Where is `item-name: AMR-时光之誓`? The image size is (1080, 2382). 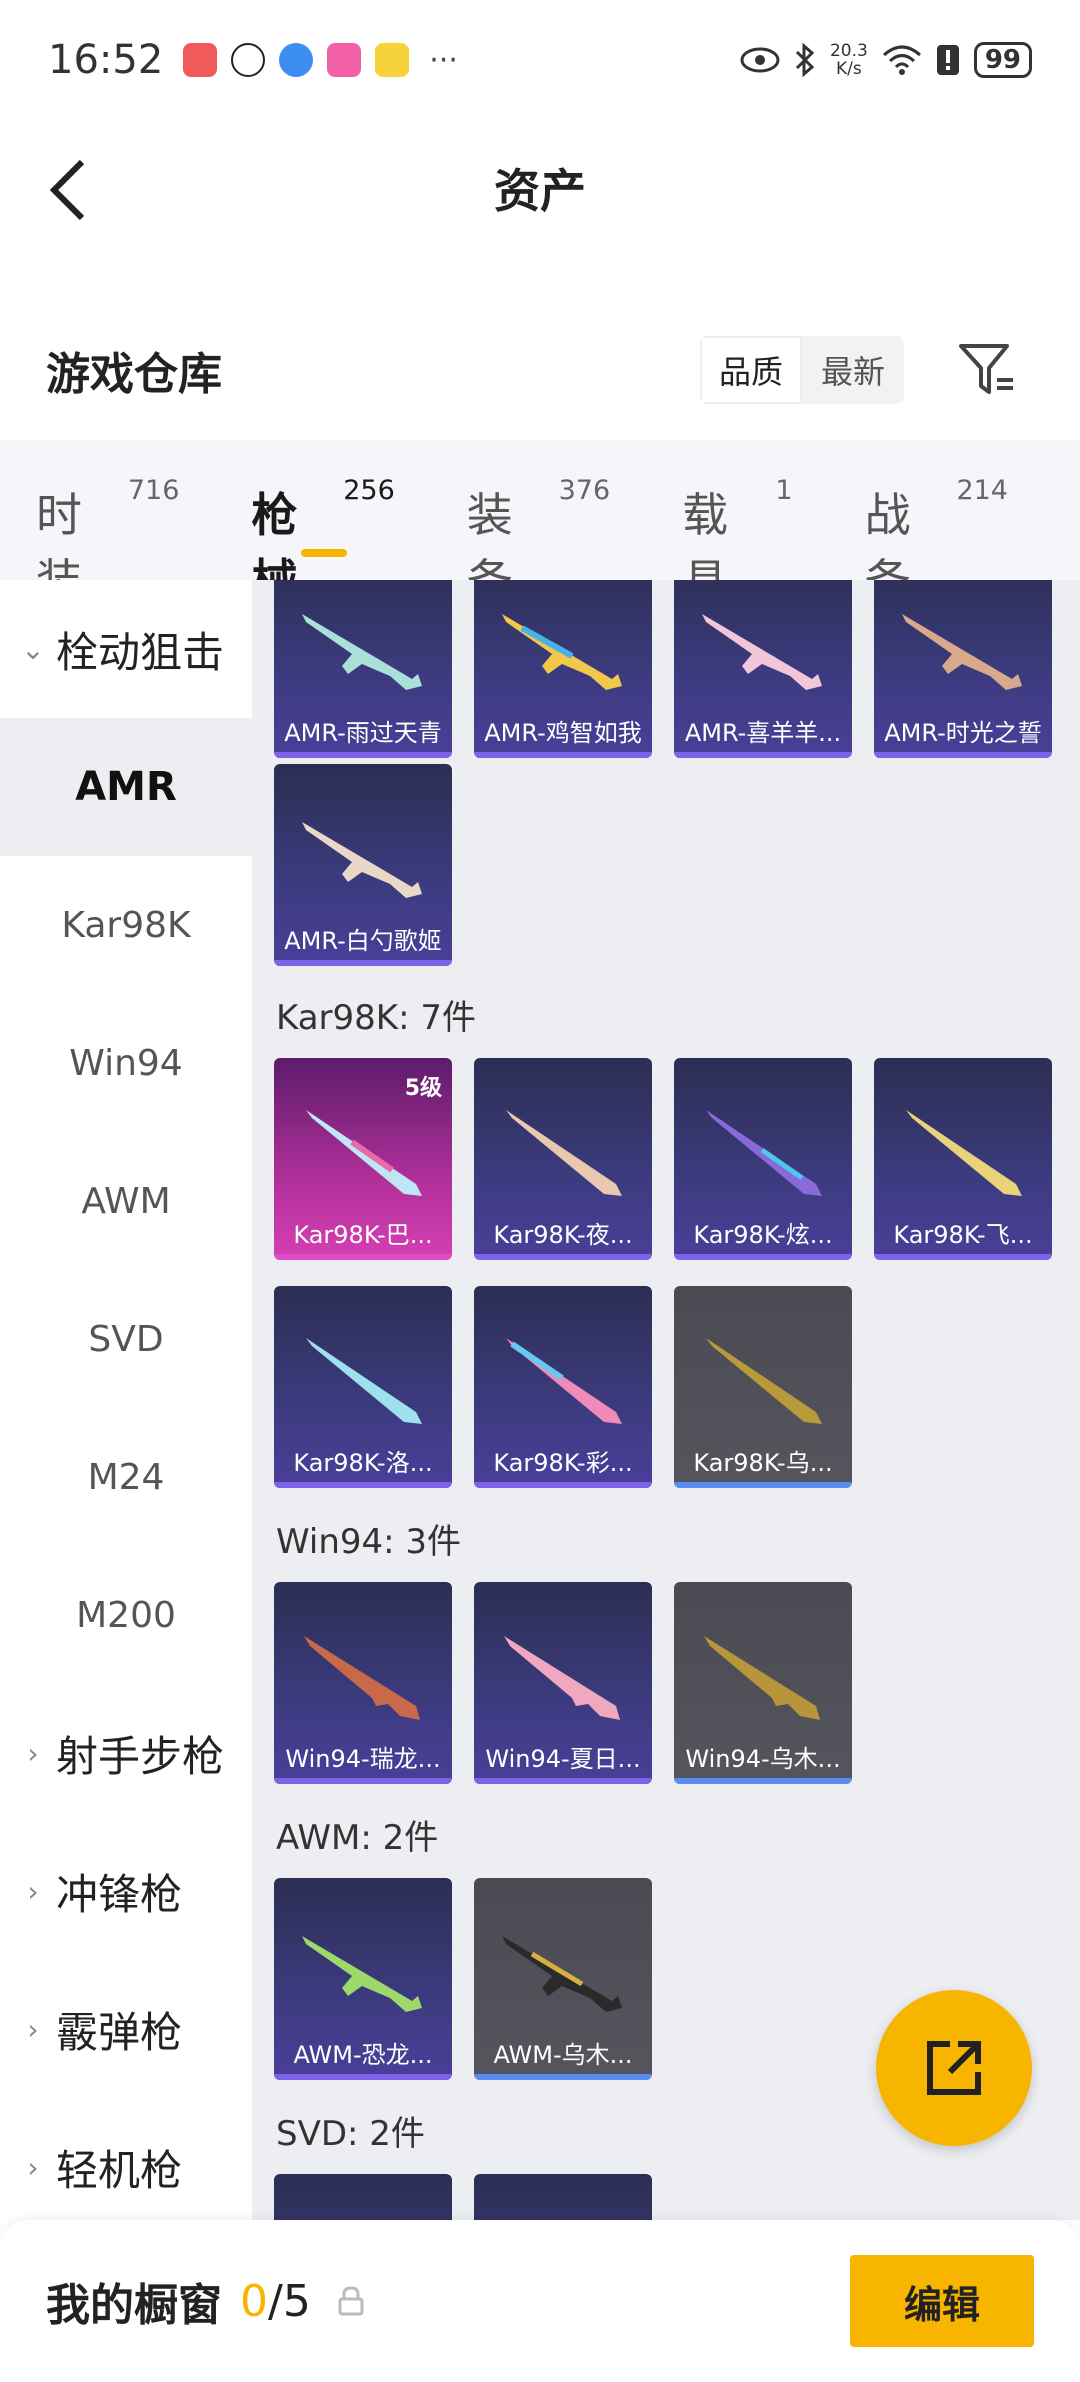 item-name: AMR-时光之誓 is located at coordinates (963, 732).